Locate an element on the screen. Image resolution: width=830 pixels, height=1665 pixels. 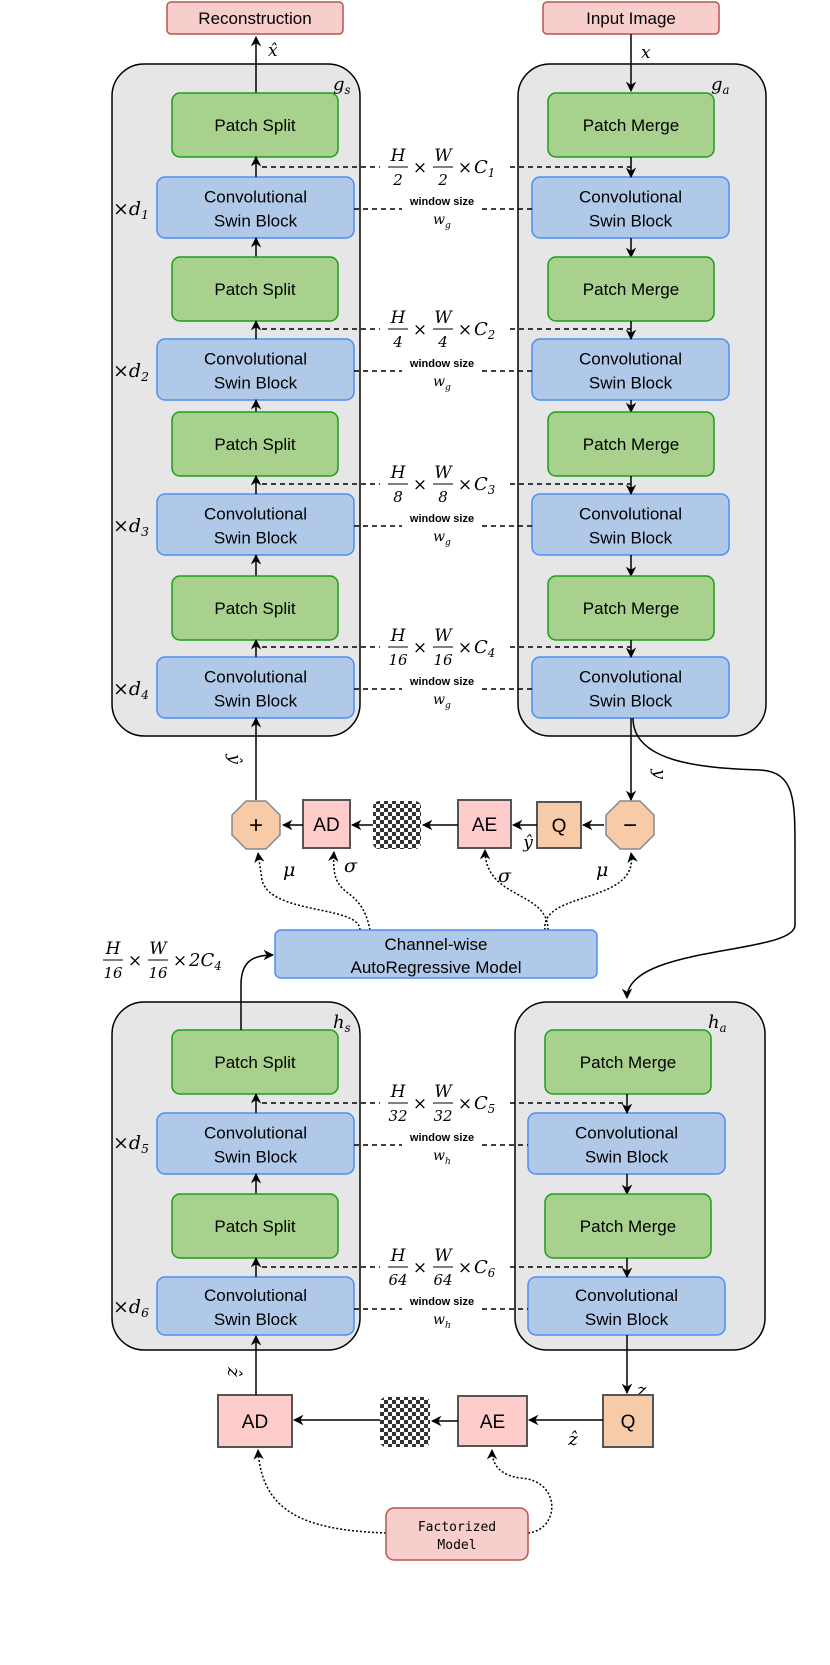
channel-wise-label-line2: AutoRegressive Model is located at coordinates (435, 967).